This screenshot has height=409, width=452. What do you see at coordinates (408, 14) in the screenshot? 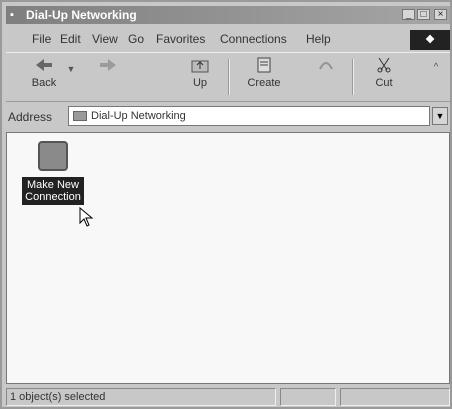
I see `minimize-button: _` at bounding box center [408, 14].